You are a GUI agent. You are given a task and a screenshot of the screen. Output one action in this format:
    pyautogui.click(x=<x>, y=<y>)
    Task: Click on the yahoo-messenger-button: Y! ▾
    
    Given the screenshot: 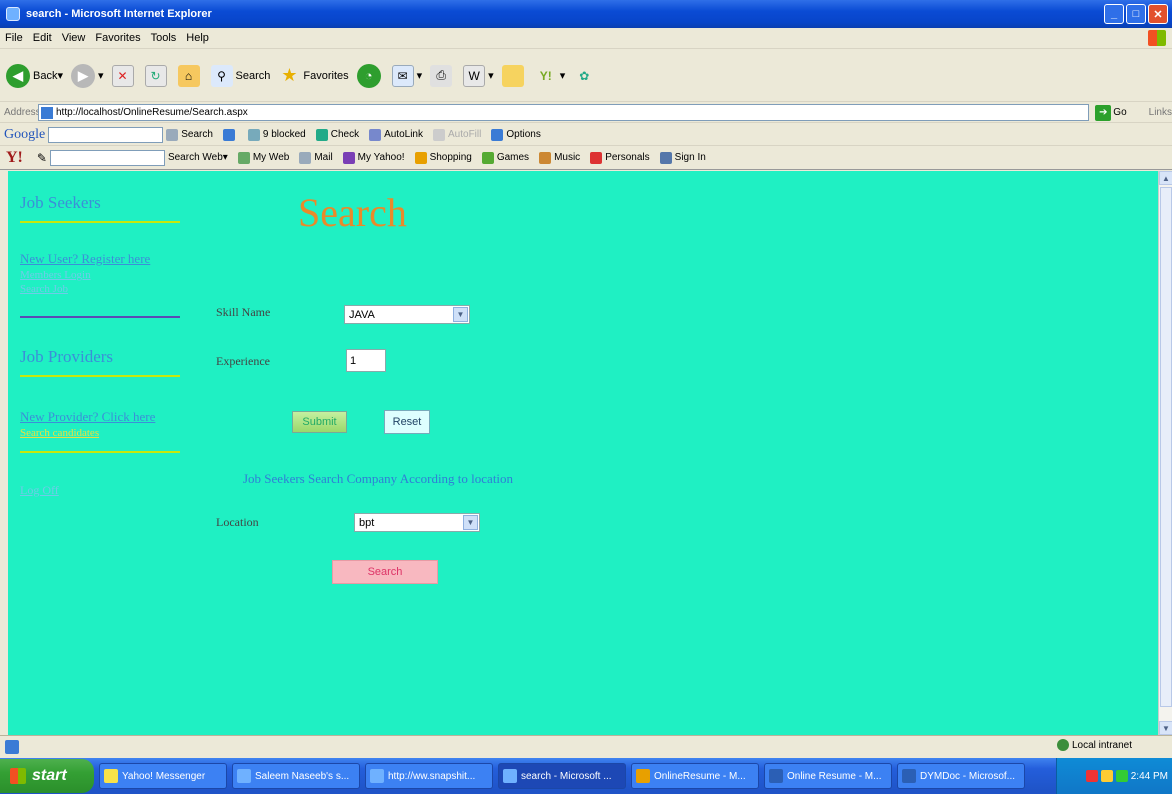 What is the action you would take?
    pyautogui.click(x=550, y=76)
    